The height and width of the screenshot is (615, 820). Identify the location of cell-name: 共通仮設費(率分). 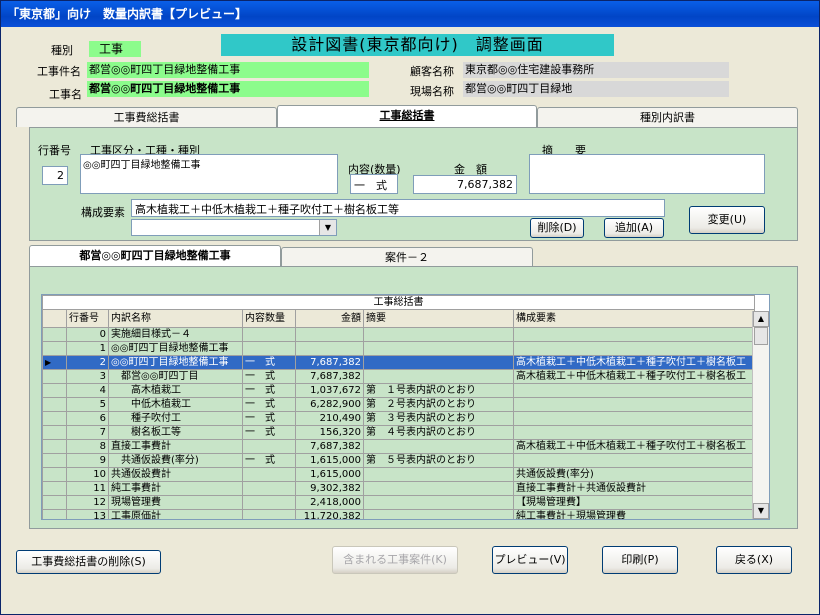
(175, 460).